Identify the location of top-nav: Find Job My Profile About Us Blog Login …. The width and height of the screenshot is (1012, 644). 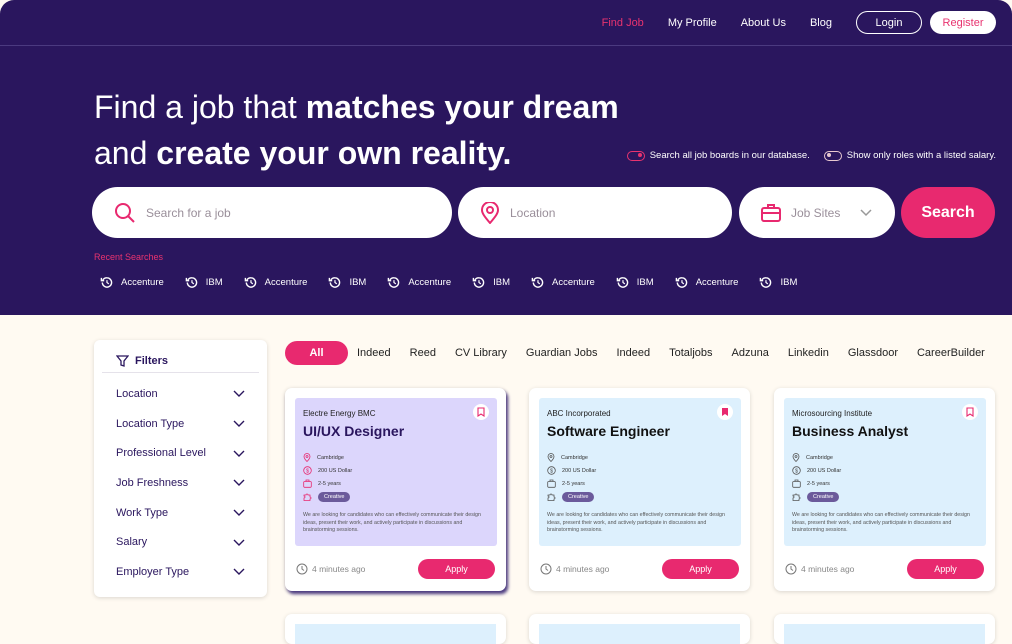
(799, 22).